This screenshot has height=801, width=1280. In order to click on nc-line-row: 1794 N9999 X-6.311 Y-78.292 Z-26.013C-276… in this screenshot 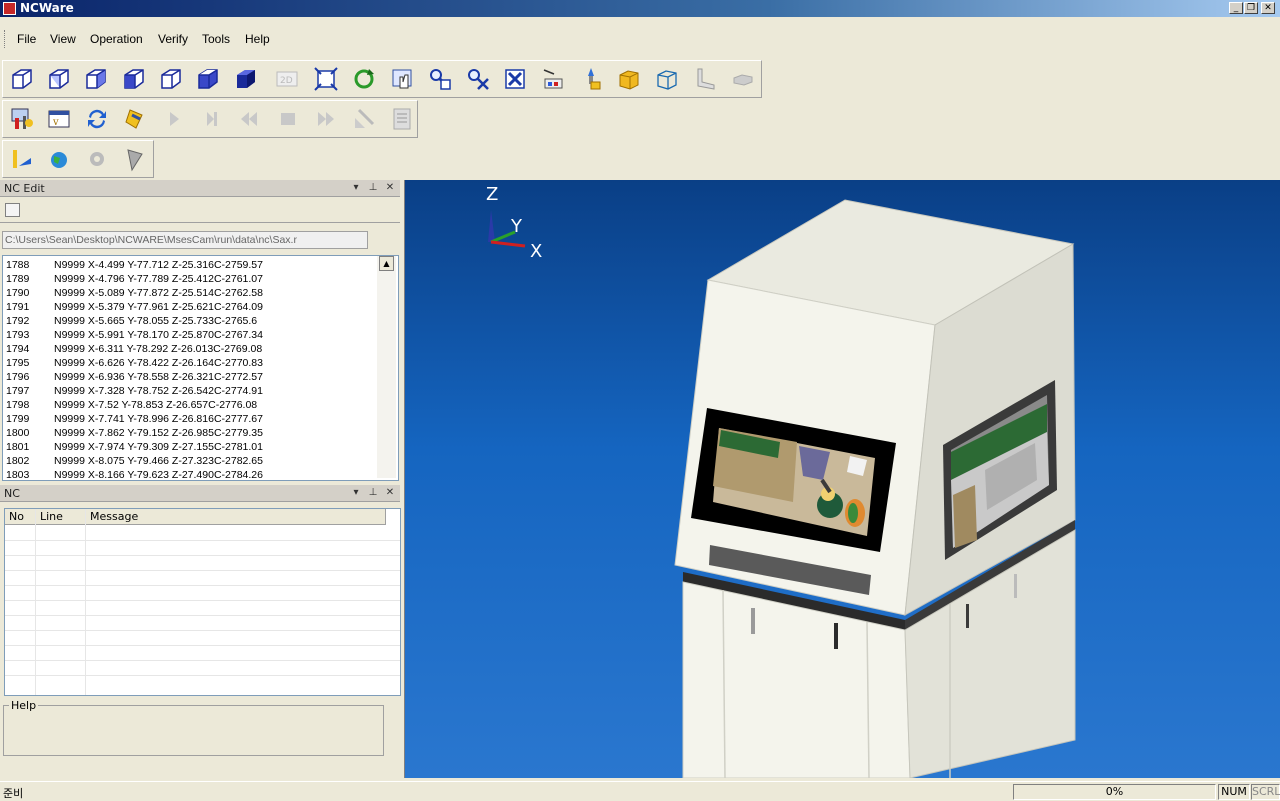, I will do `click(134, 349)`.